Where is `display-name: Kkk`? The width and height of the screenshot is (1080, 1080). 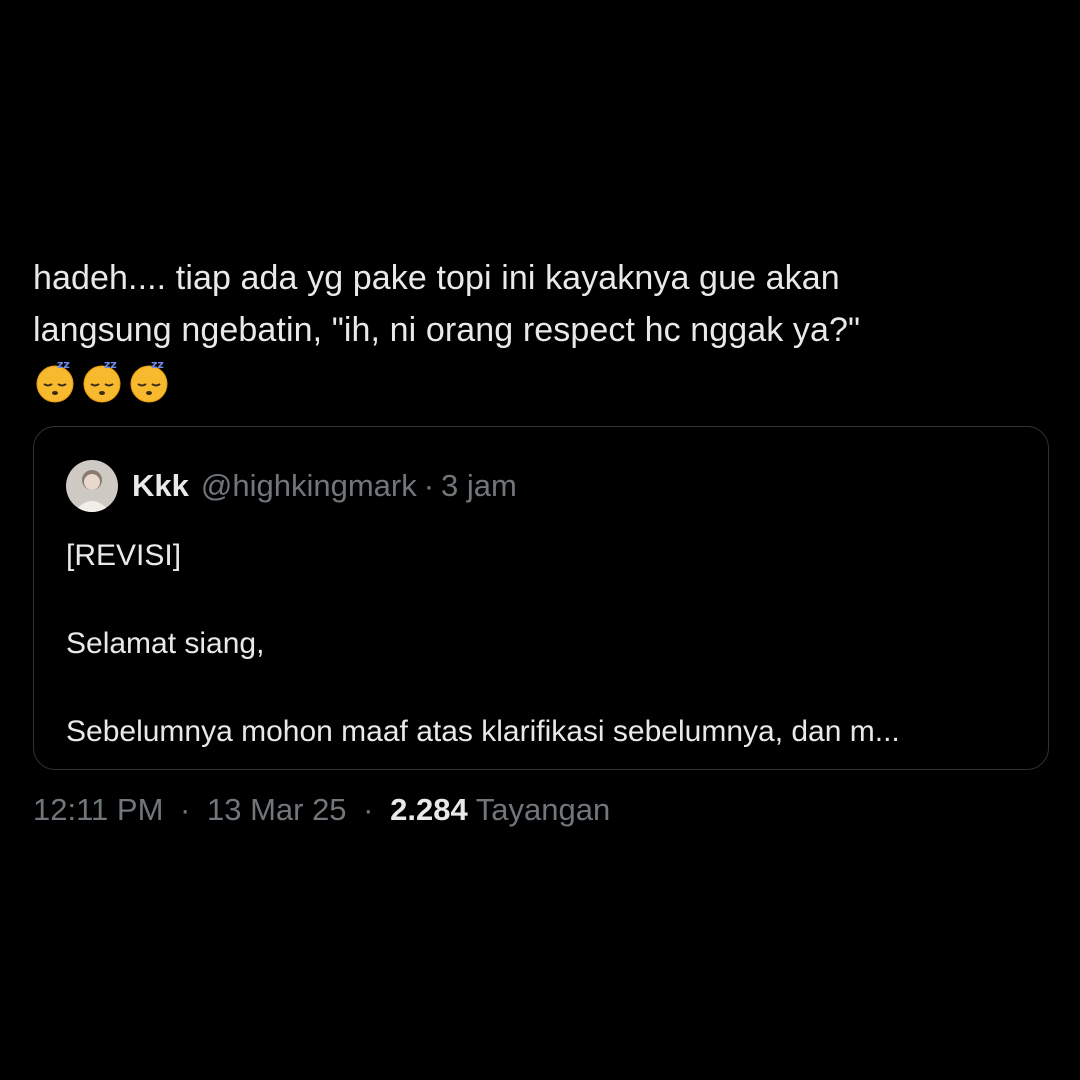
display-name: Kkk is located at coordinates (160, 486).